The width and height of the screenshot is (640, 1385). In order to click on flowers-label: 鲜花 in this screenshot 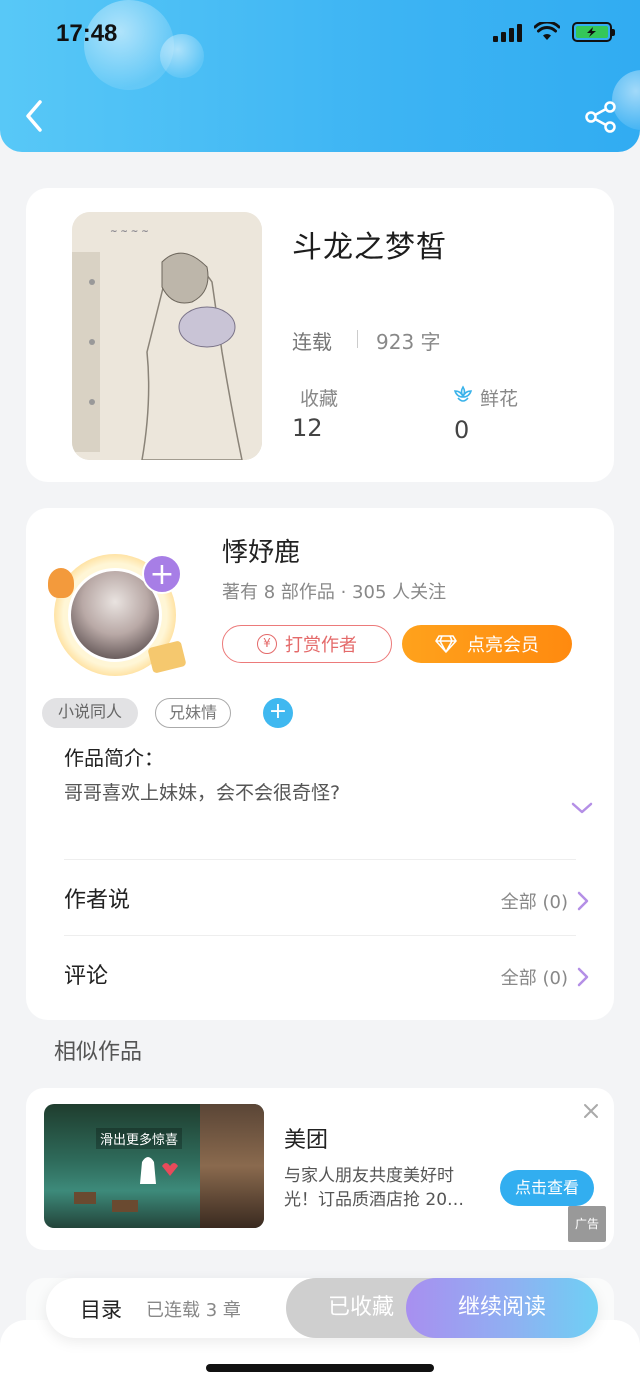, I will do `click(499, 399)`.